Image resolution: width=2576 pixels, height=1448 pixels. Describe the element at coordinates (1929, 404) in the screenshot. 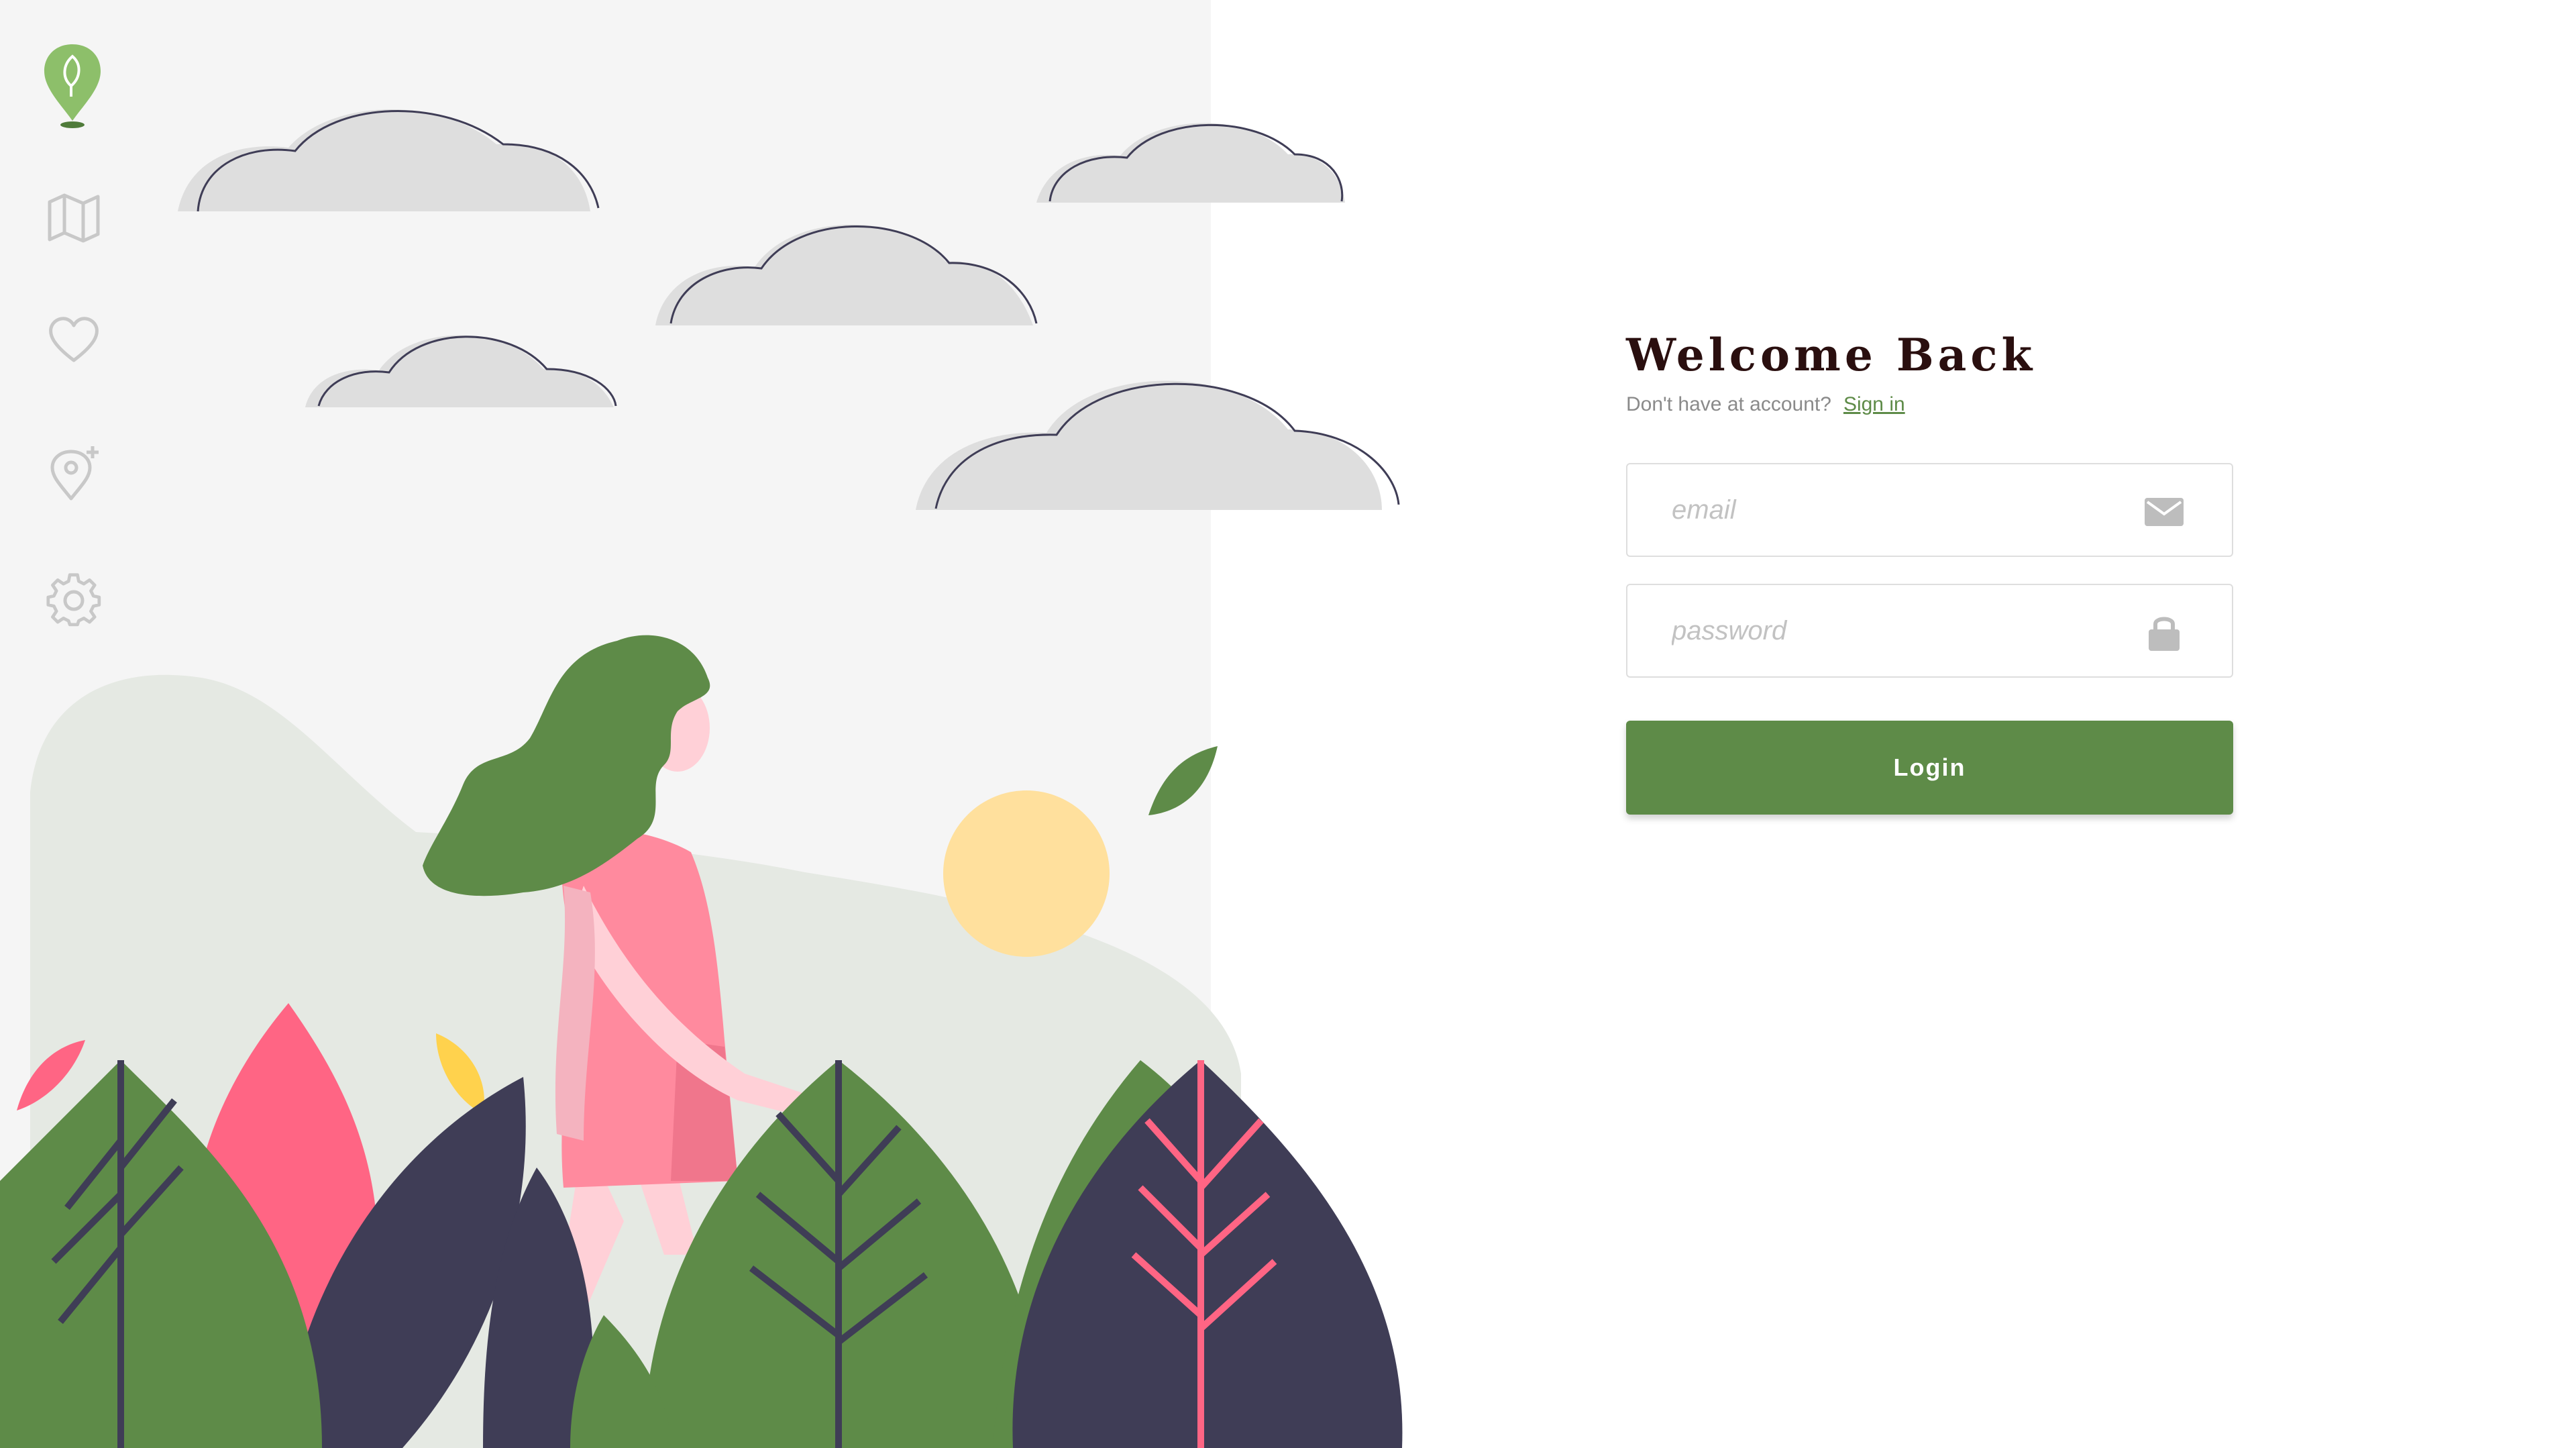

I see `signup-prompt: Don't have at account? Sign in` at that location.